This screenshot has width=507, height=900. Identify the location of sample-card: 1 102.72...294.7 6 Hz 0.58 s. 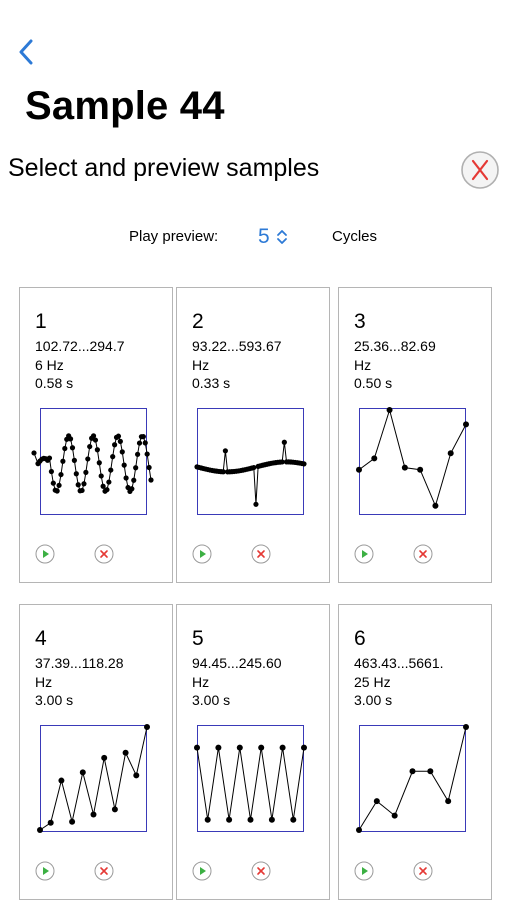
(96, 435).